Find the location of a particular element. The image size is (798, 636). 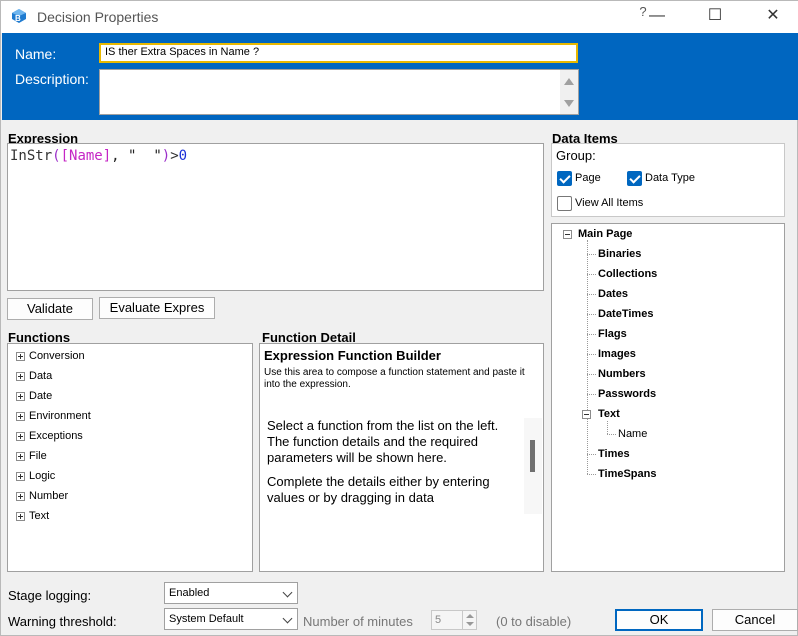

view-all-items-checkbox is located at coordinates (564, 203).